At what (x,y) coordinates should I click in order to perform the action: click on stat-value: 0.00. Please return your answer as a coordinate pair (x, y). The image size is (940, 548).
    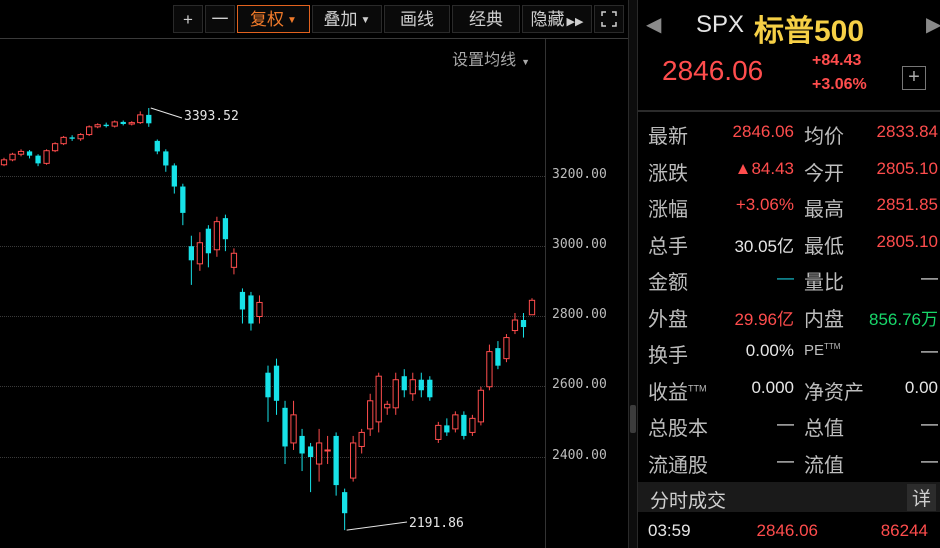
    Looking at the image, I should click on (921, 387).